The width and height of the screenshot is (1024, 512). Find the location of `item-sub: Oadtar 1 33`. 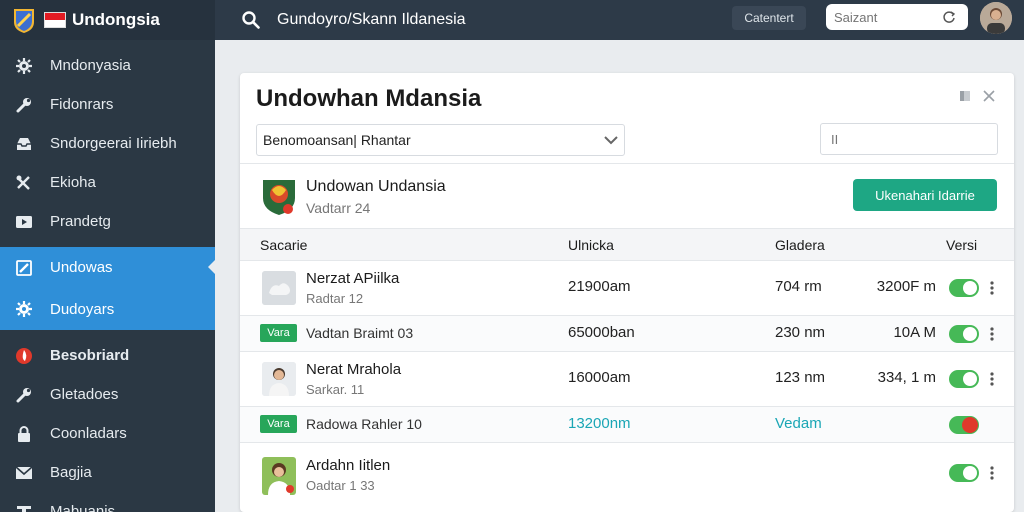

item-sub: Oadtar 1 33 is located at coordinates (340, 485).